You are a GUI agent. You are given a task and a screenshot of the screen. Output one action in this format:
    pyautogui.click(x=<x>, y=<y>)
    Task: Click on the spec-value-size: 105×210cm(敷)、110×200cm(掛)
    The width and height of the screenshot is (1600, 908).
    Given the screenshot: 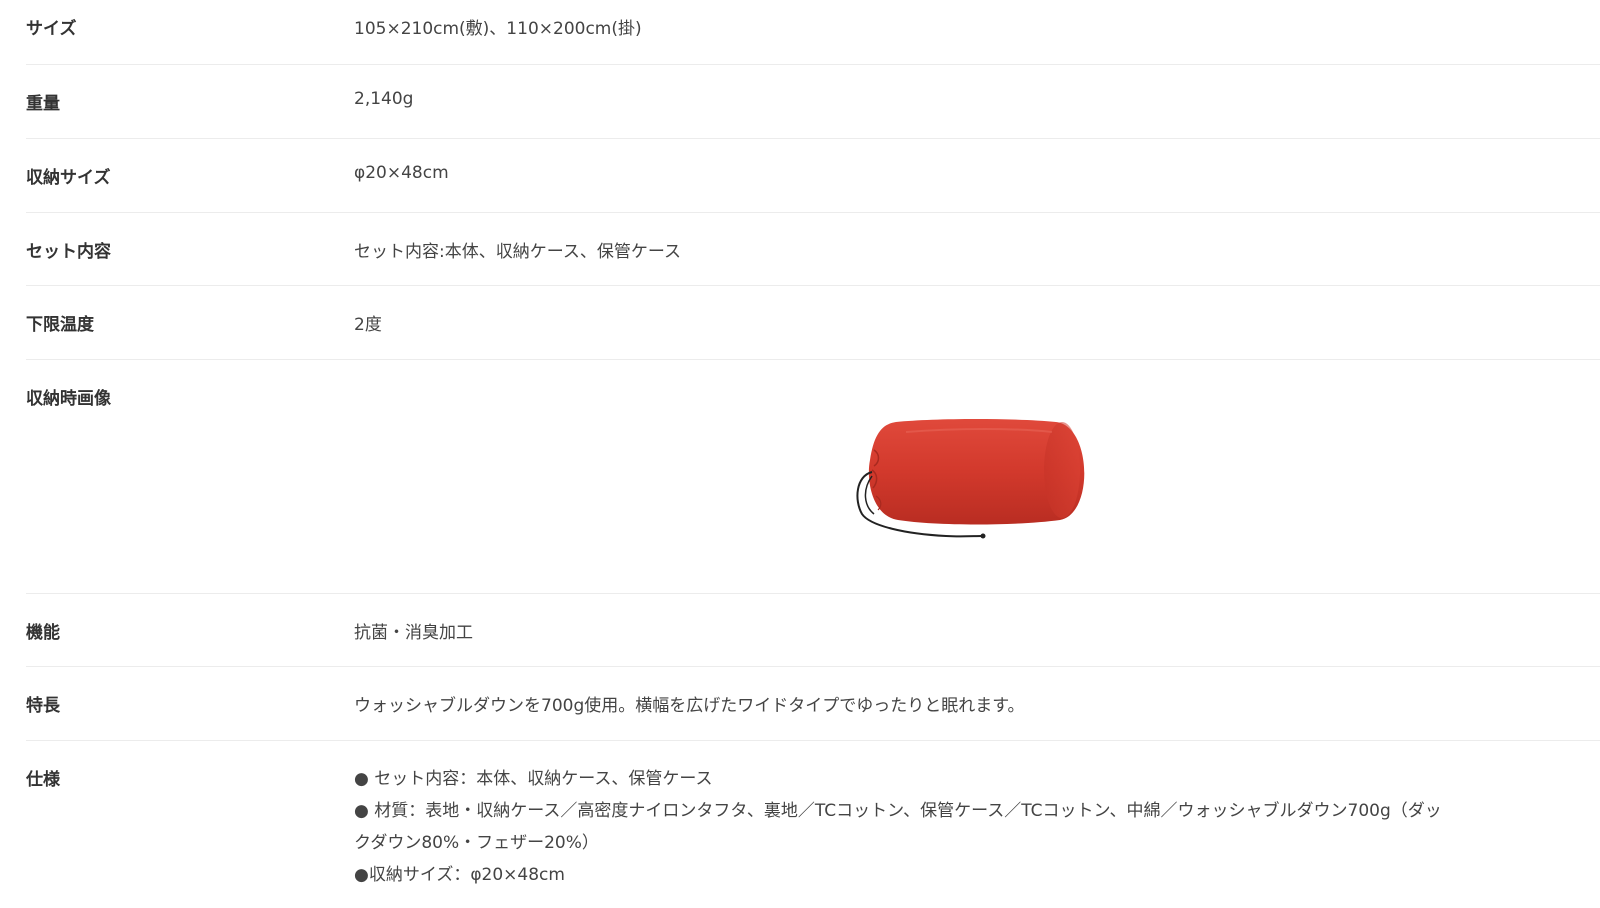 What is the action you would take?
    pyautogui.click(x=498, y=29)
    